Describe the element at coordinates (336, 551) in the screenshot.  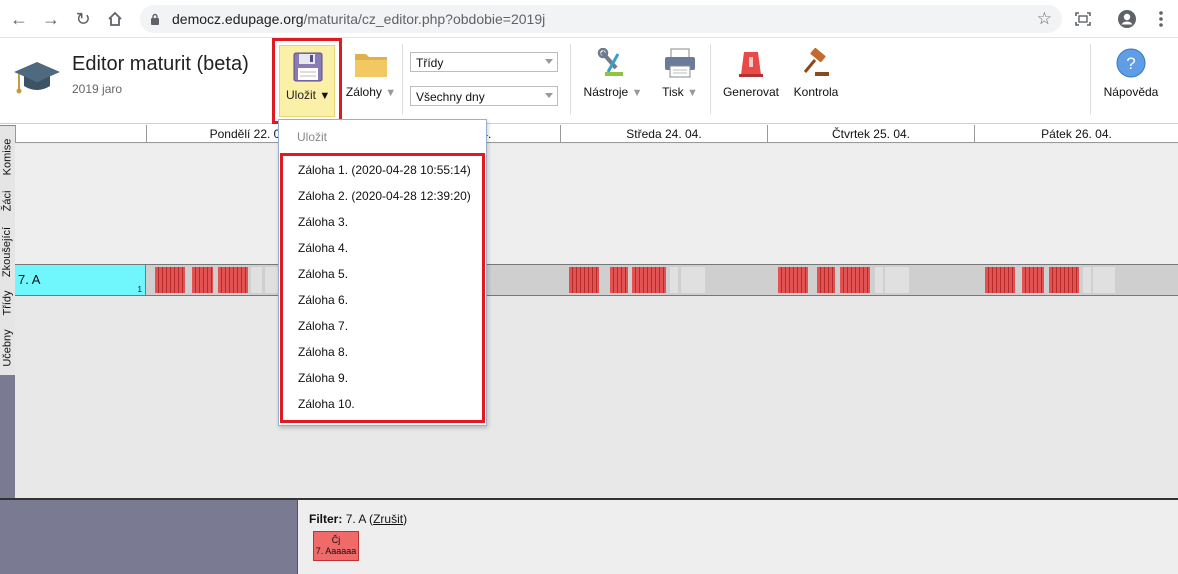
I see `exam-card-student: 7. Aaaaaa` at that location.